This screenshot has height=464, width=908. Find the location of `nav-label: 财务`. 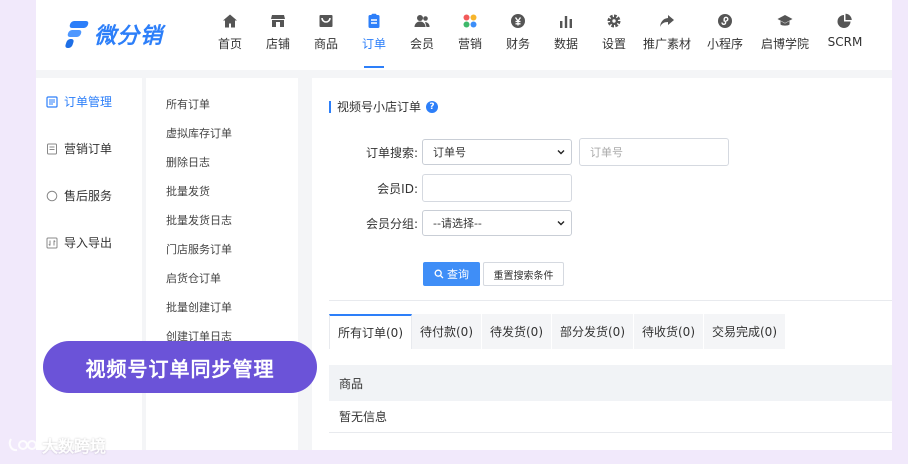

nav-label: 财务 is located at coordinates (517, 44).